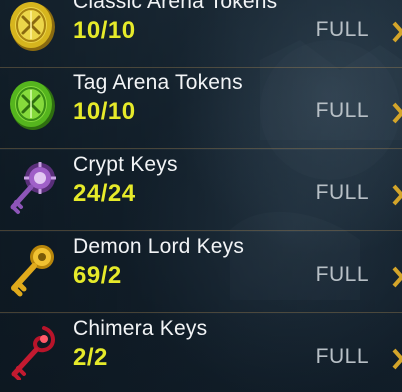 The height and width of the screenshot is (392, 402). I want to click on resource-name: Demon Lord Keys, so click(159, 246).